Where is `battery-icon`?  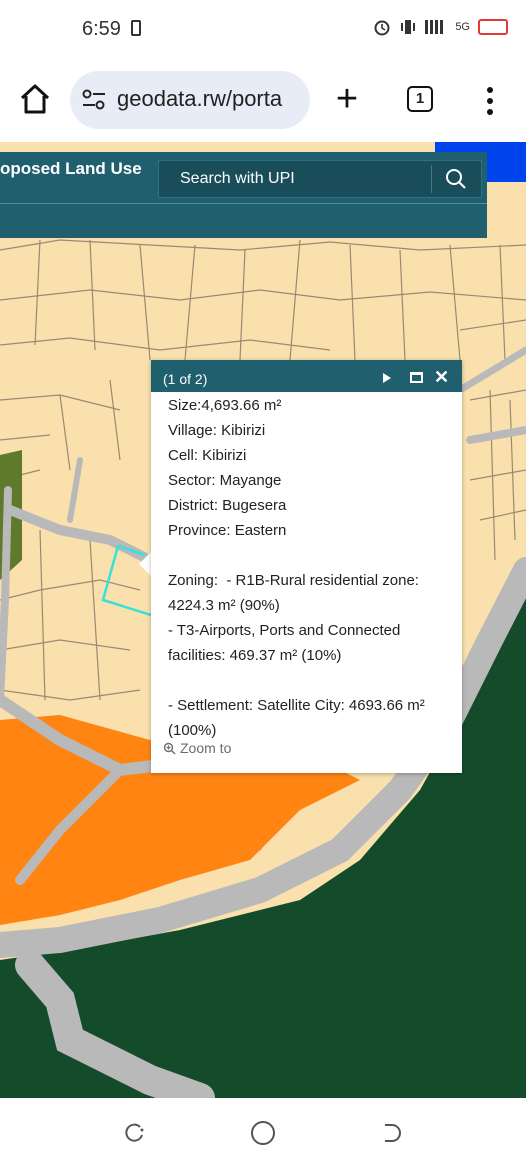 battery-icon is located at coordinates (493, 27).